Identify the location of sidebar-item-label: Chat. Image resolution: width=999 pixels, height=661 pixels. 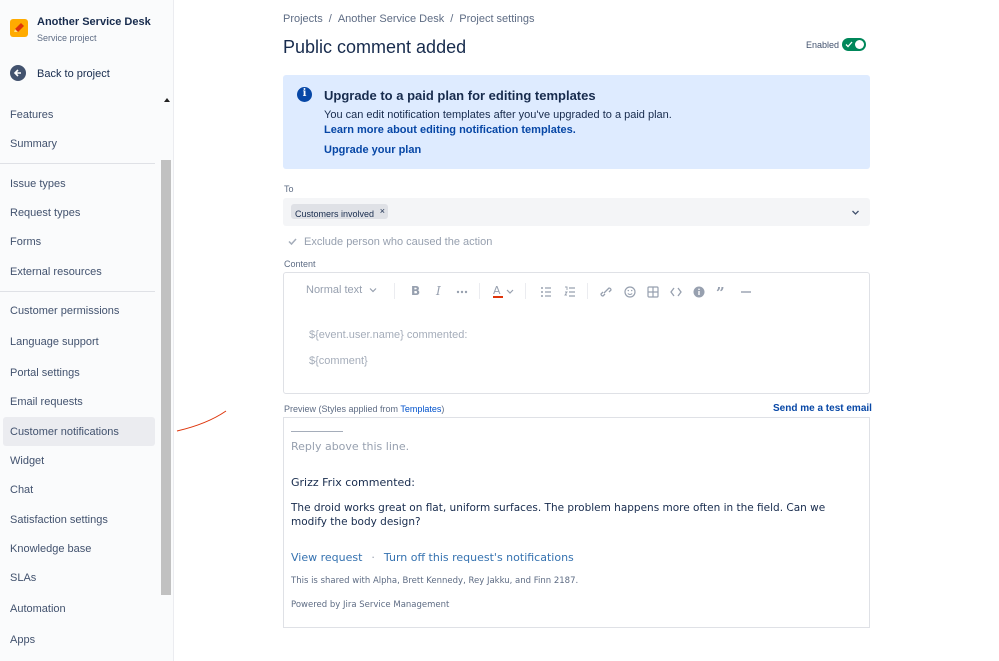
(21, 490).